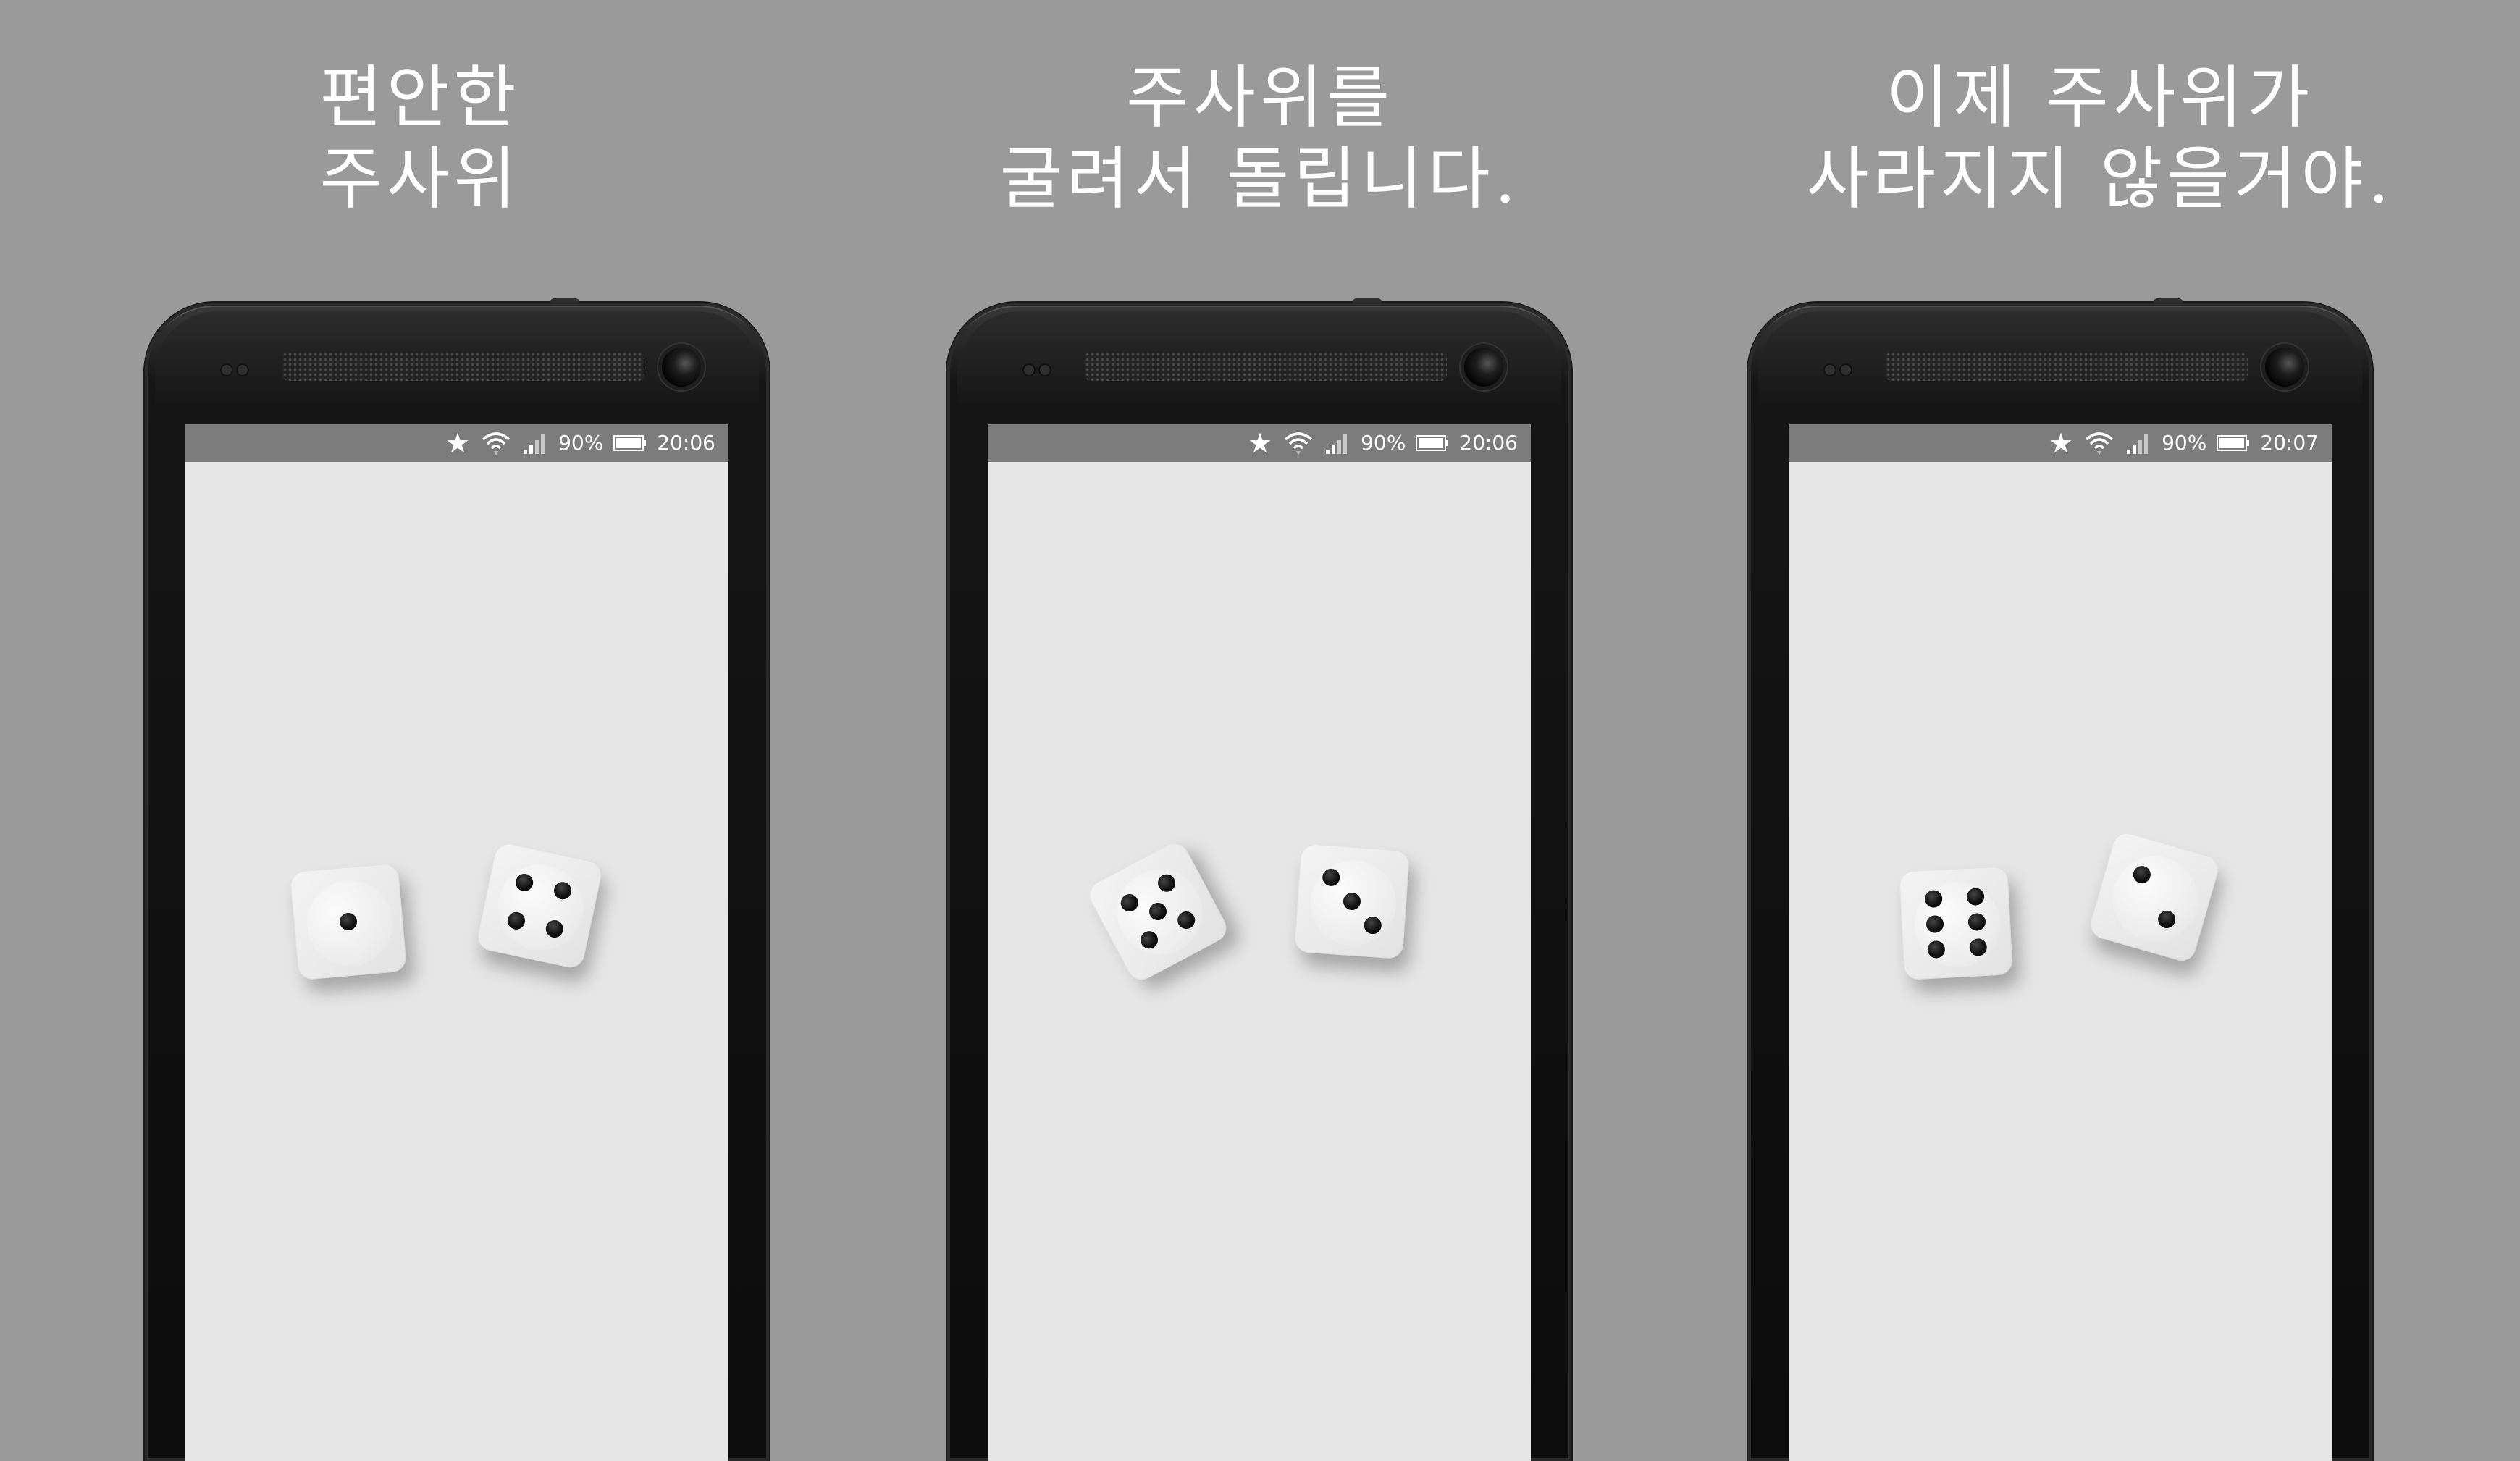 The height and width of the screenshot is (1461, 2520). Describe the element at coordinates (420, 180) in the screenshot. I see `caption-line-2: 주사위` at that location.